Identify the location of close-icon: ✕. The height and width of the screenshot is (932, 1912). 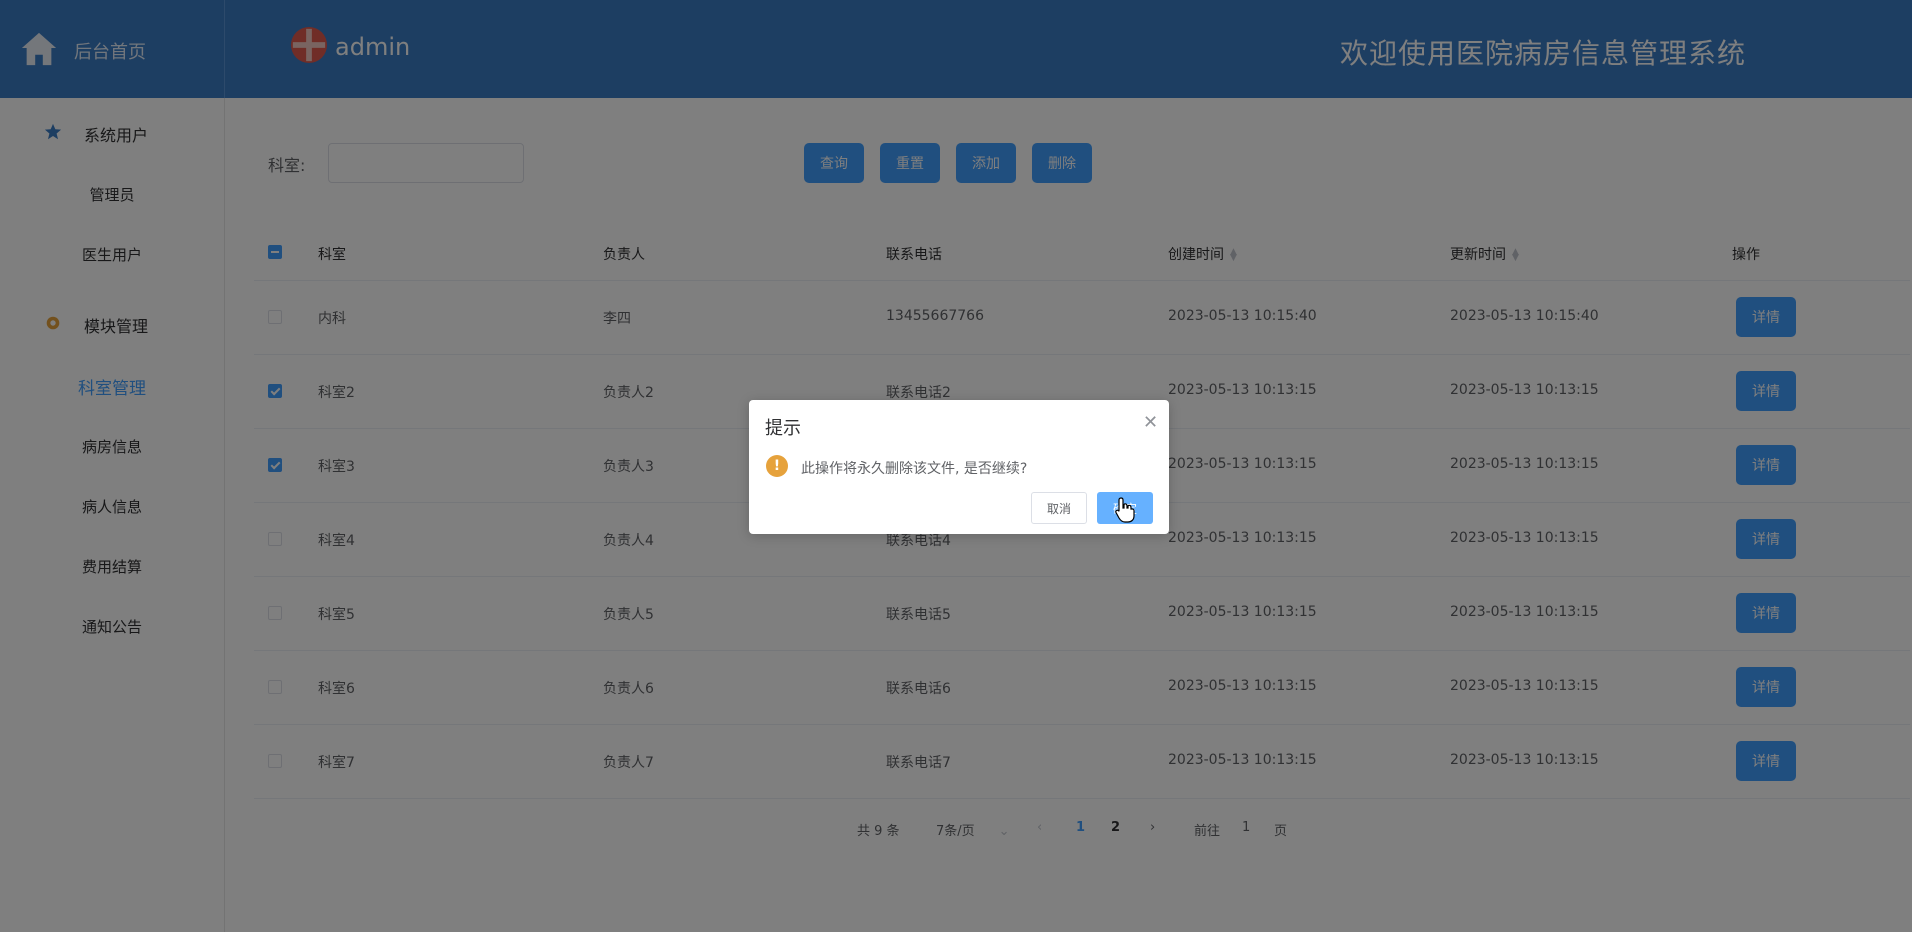
(1150, 422).